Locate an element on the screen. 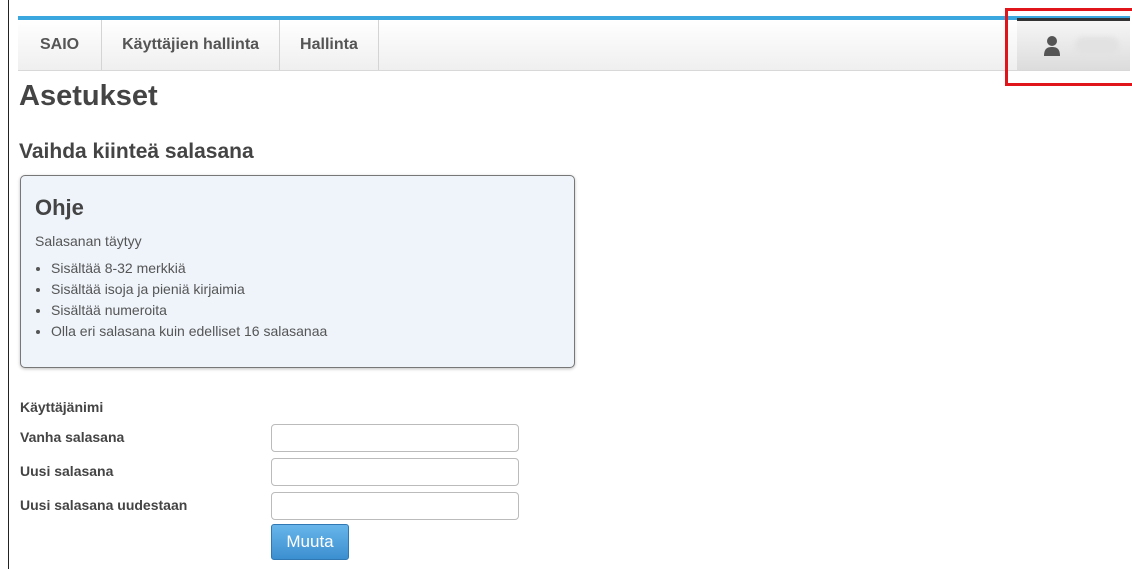  nav-item-administration: Hallinta is located at coordinates (329, 45).